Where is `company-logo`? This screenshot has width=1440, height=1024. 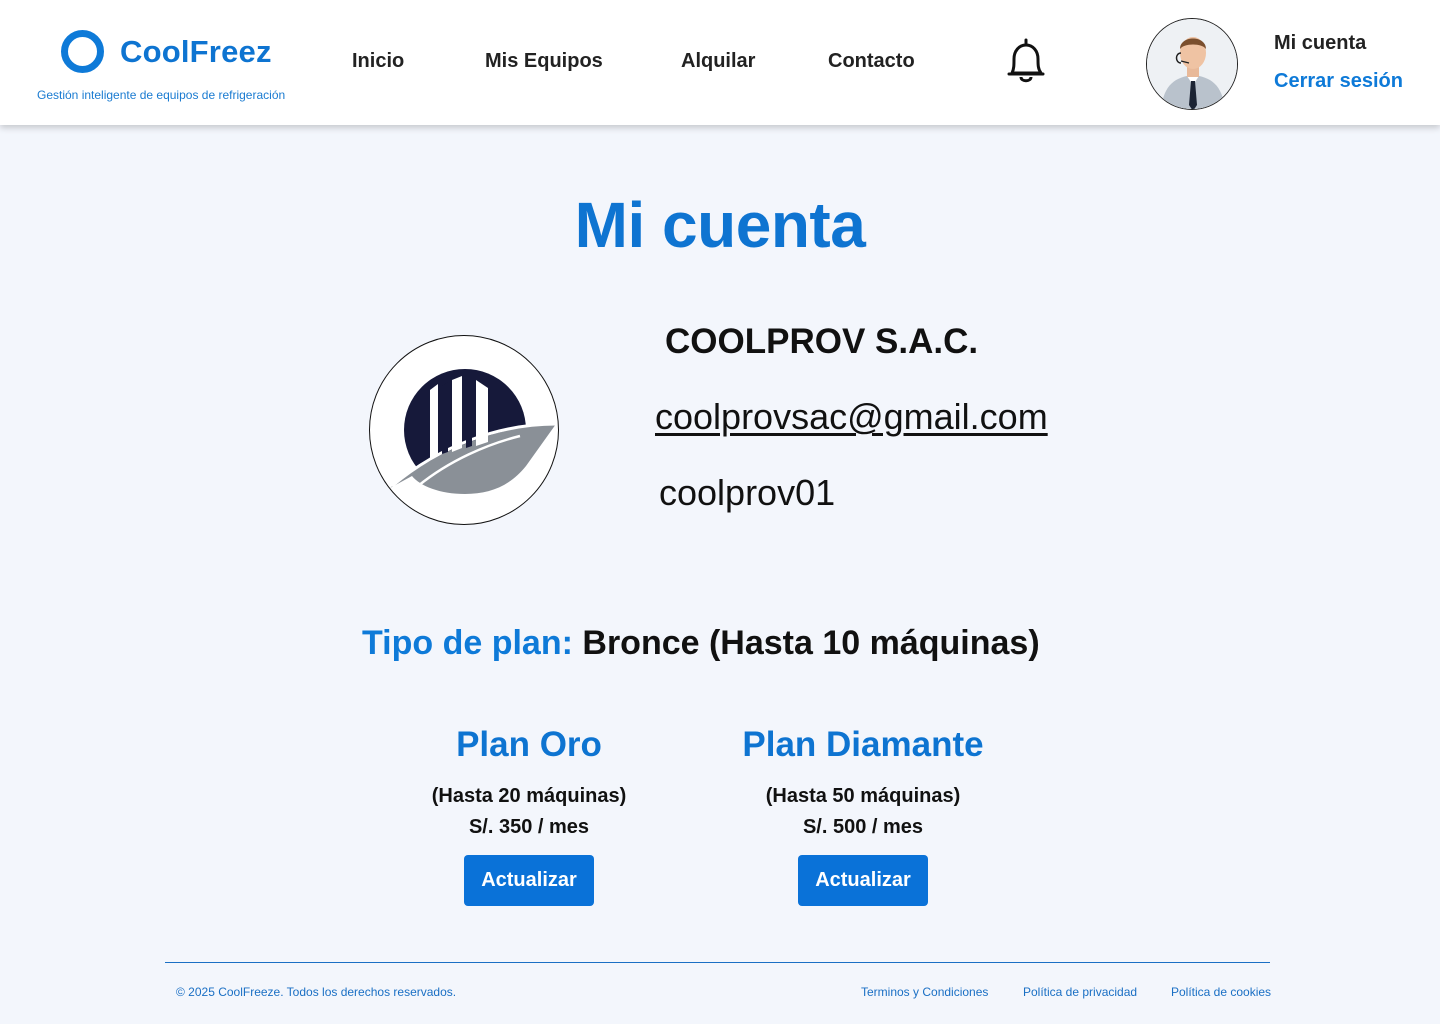
company-logo is located at coordinates (464, 430).